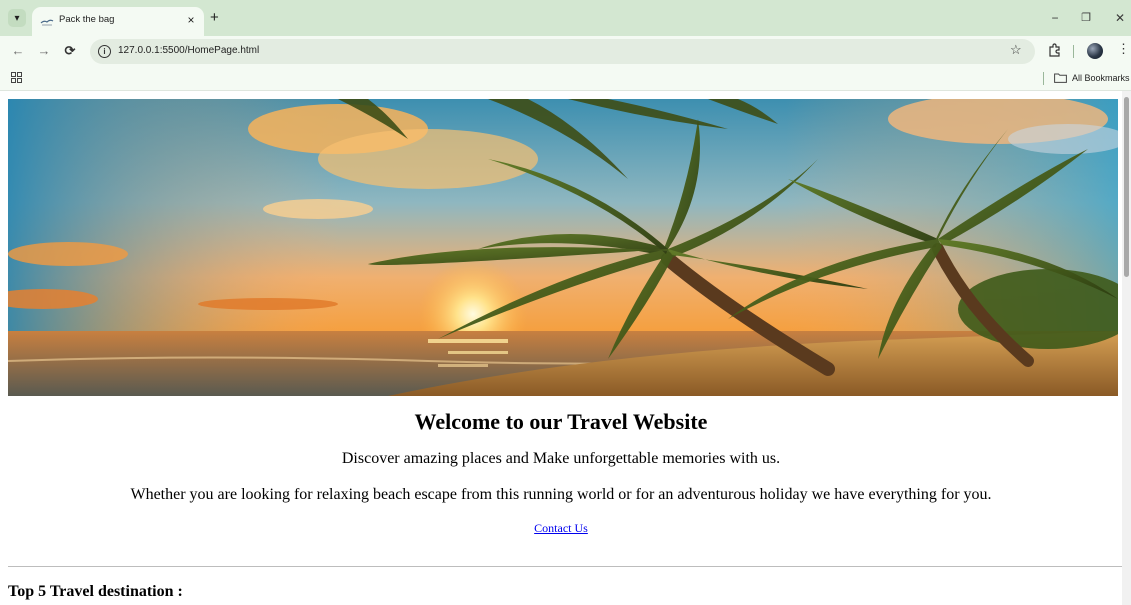 Image resolution: width=1131 pixels, height=605 pixels. What do you see at coordinates (1101, 78) in the screenshot?
I see `all-bookmarks-link: All Bookmarks` at bounding box center [1101, 78].